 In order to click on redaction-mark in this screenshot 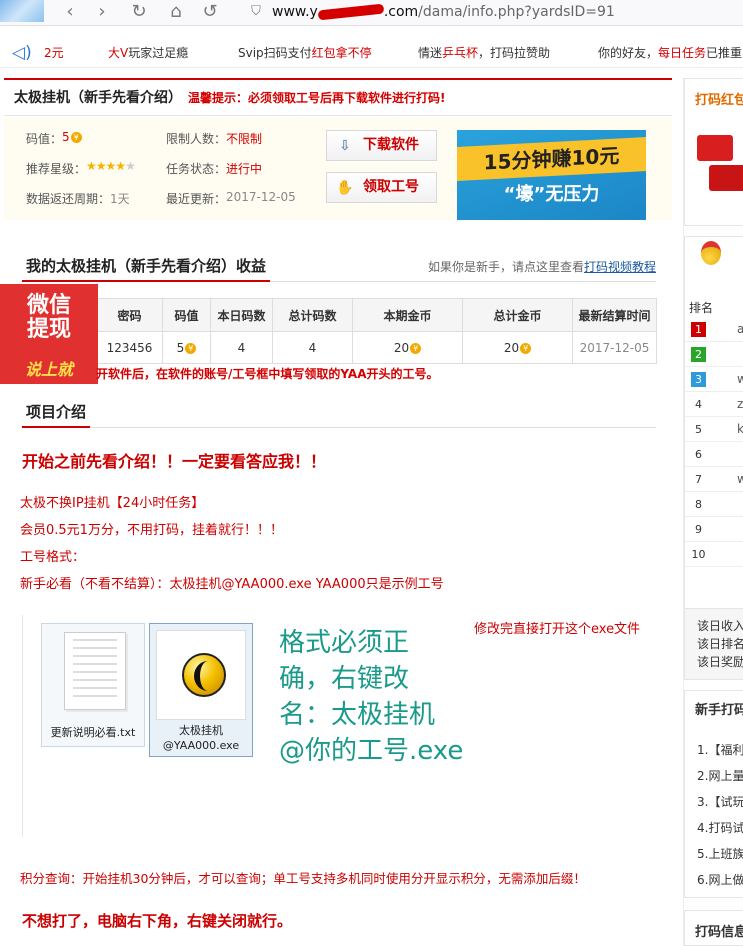, I will do `click(351, 12)`.